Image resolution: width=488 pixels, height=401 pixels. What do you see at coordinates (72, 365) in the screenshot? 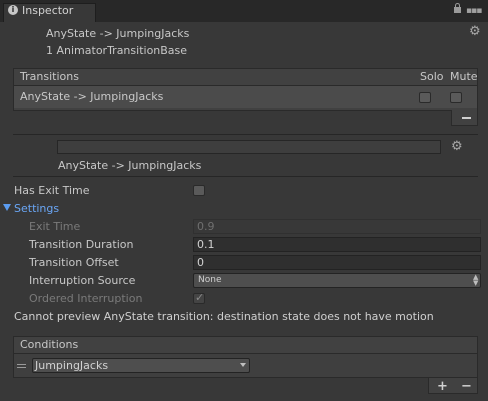
I see `condition-parameter-value: JumpingJacks` at bounding box center [72, 365].